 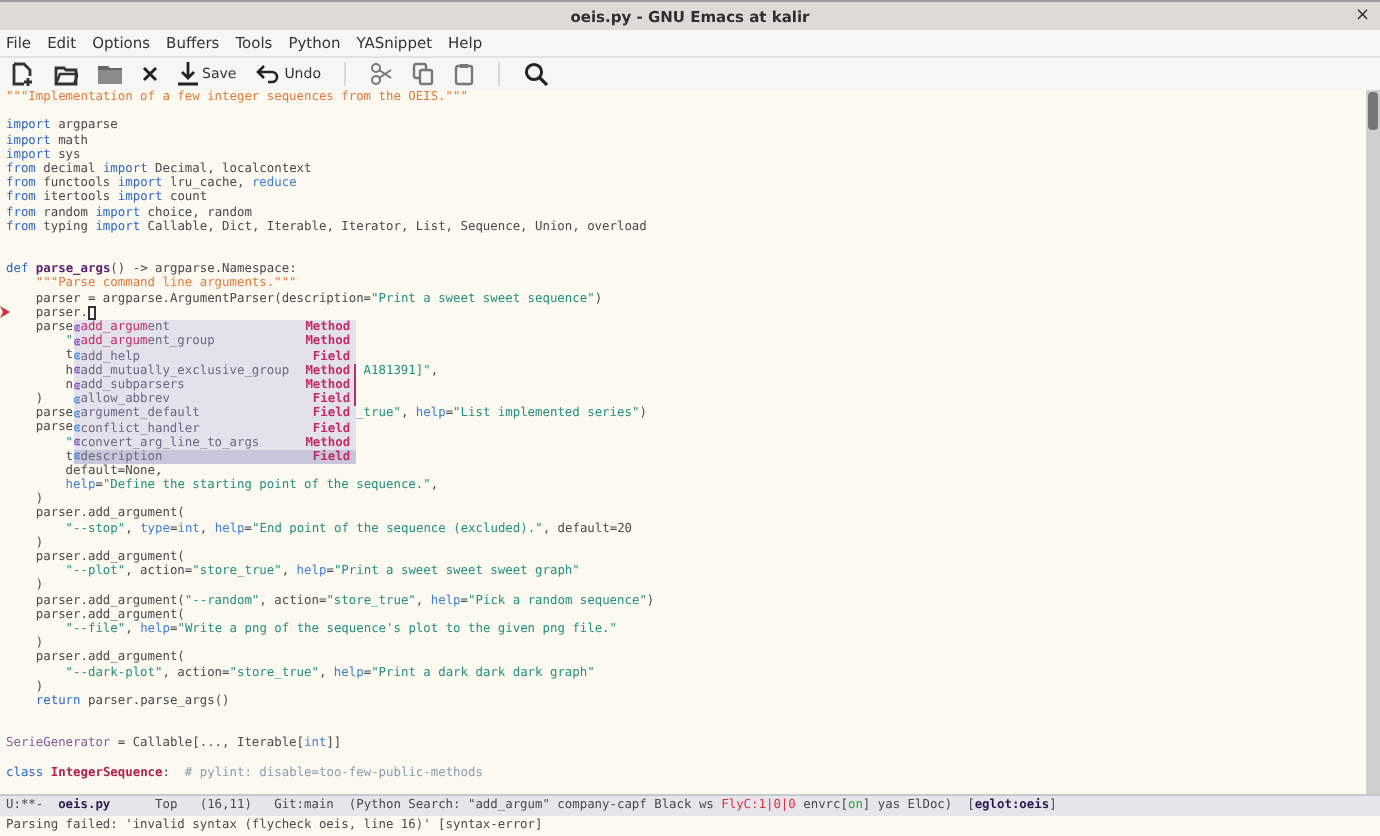 What do you see at coordinates (188, 74) in the screenshot?
I see `download-icon` at bounding box center [188, 74].